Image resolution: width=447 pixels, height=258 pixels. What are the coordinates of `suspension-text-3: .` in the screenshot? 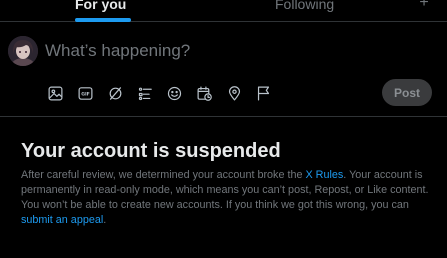 It's located at (105, 220).